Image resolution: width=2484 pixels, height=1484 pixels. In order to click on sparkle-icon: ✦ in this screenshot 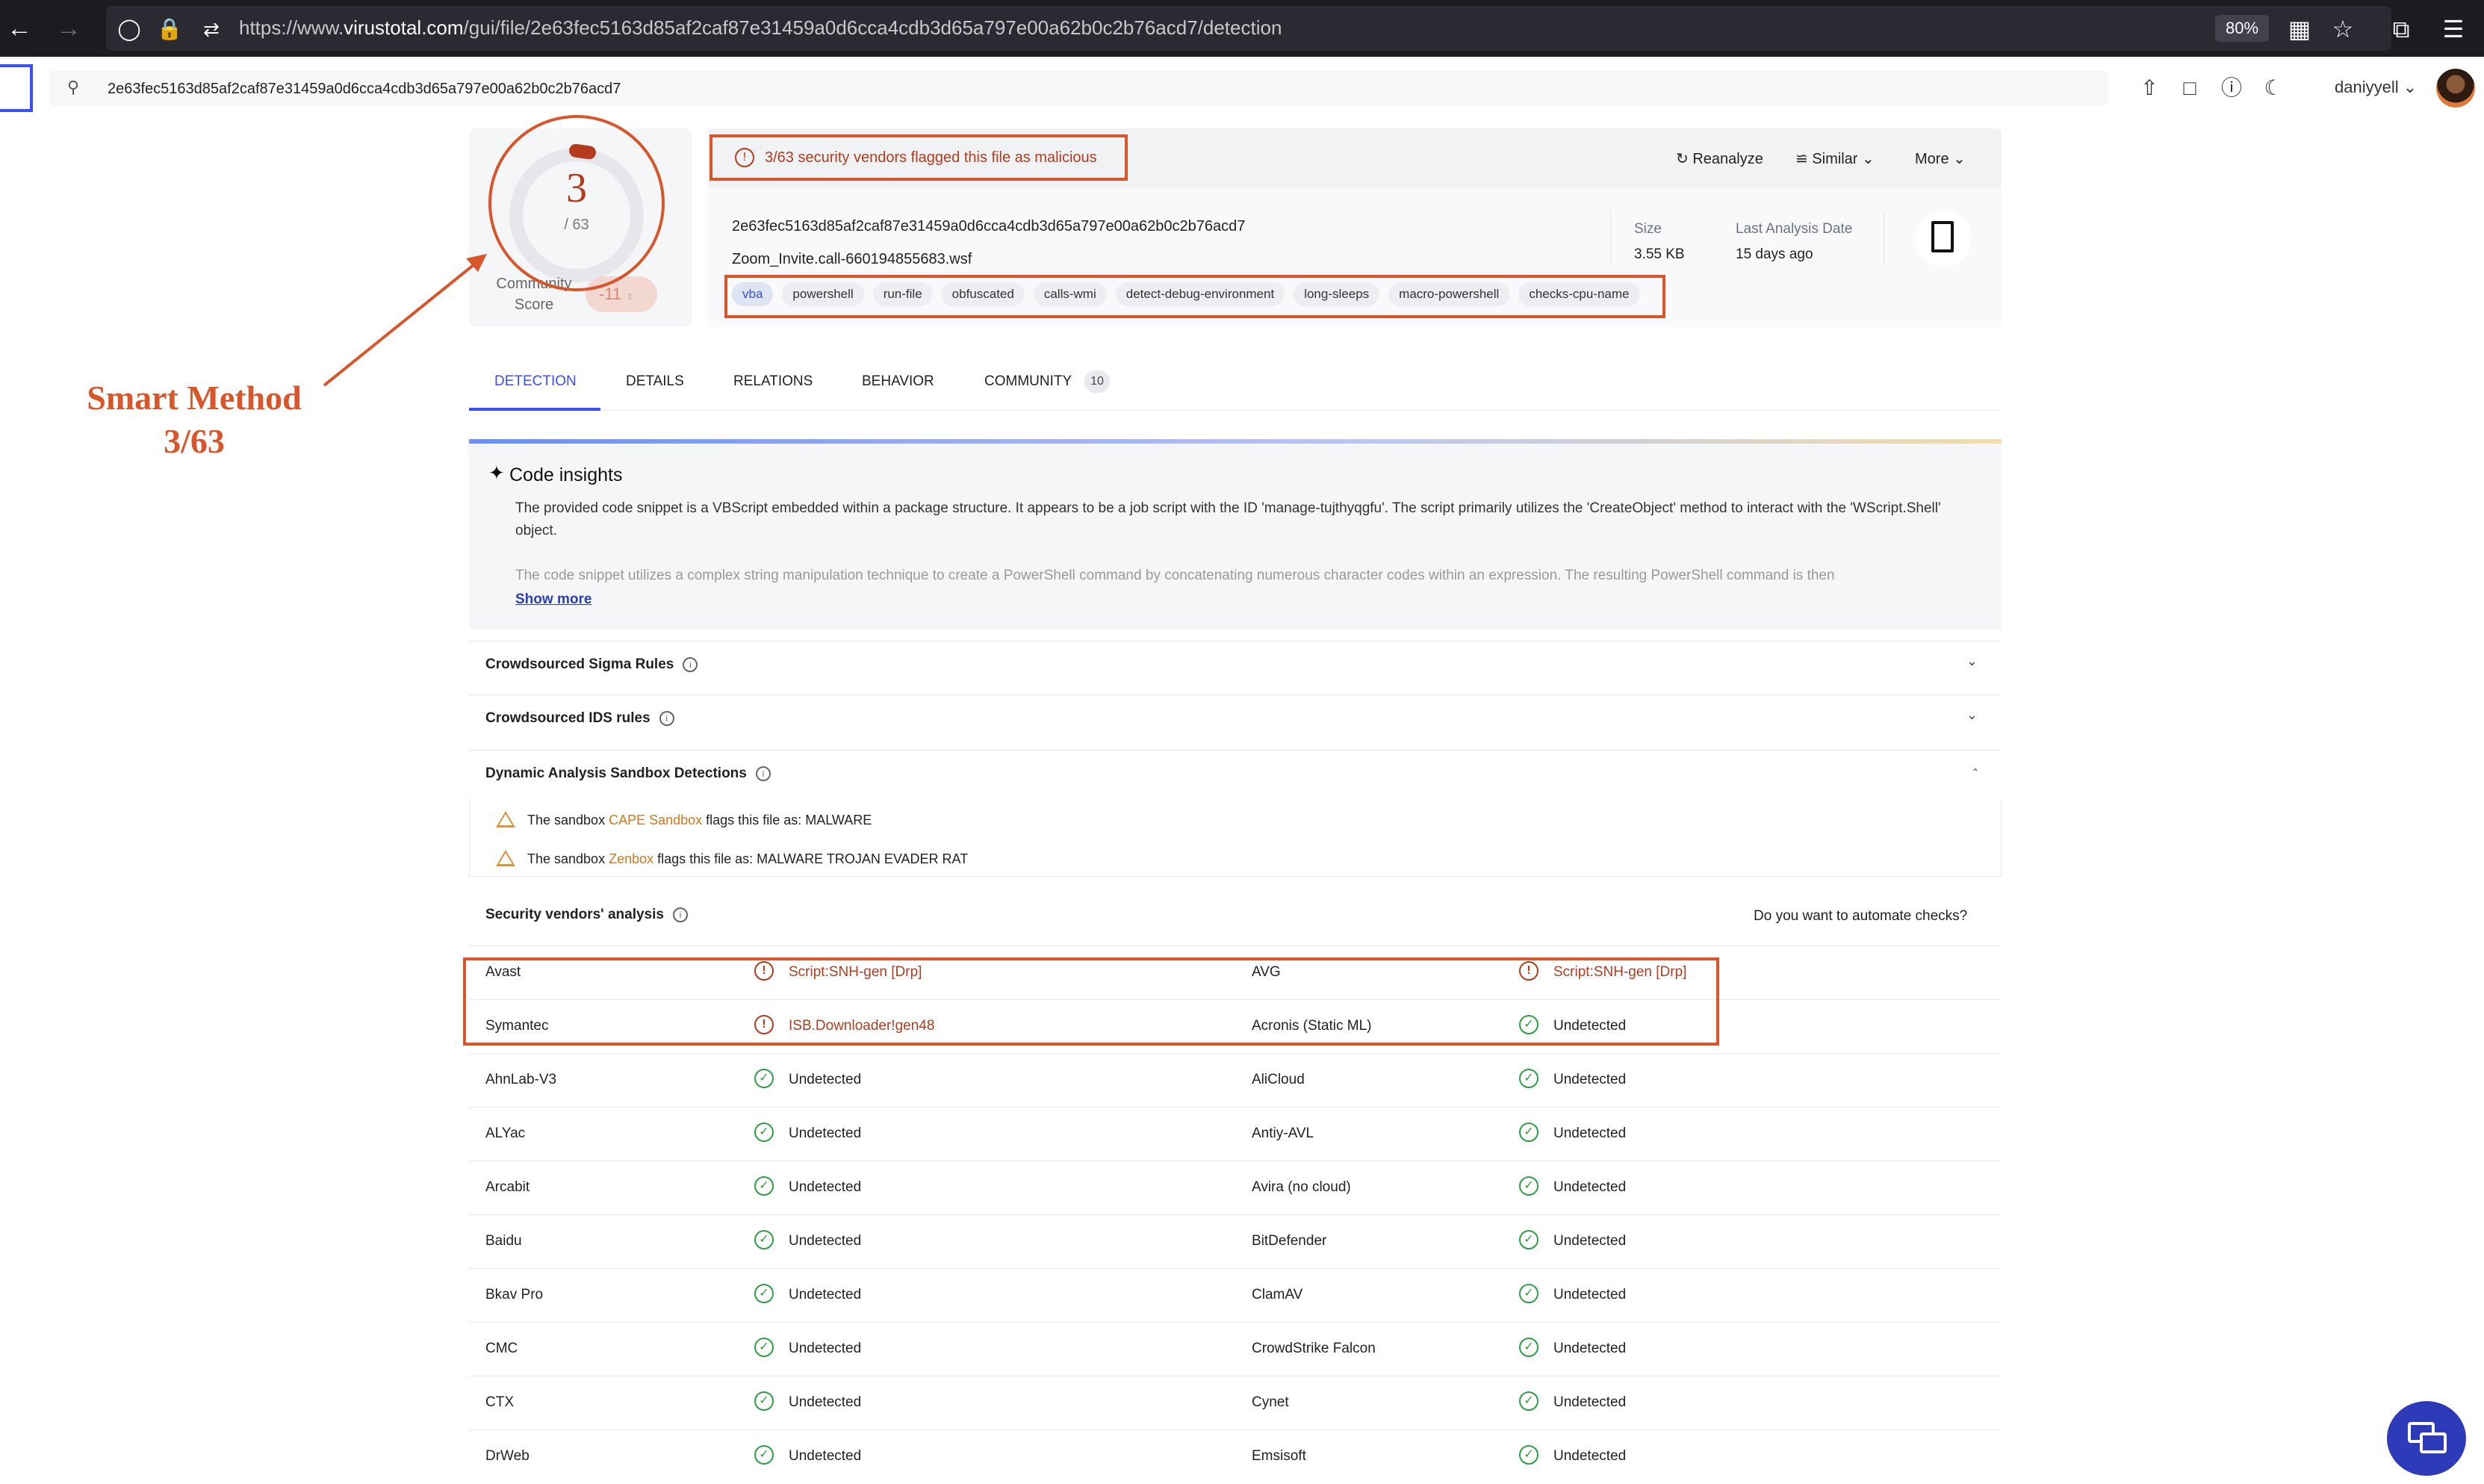, I will do `click(496, 473)`.